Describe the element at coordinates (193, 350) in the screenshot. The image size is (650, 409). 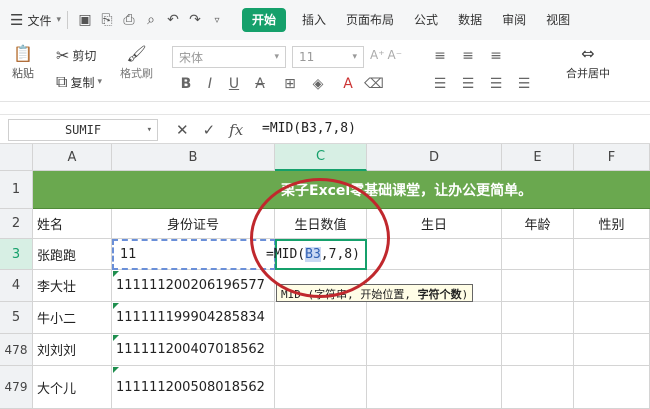
I see `cell-b478: 111111200407018562` at that location.